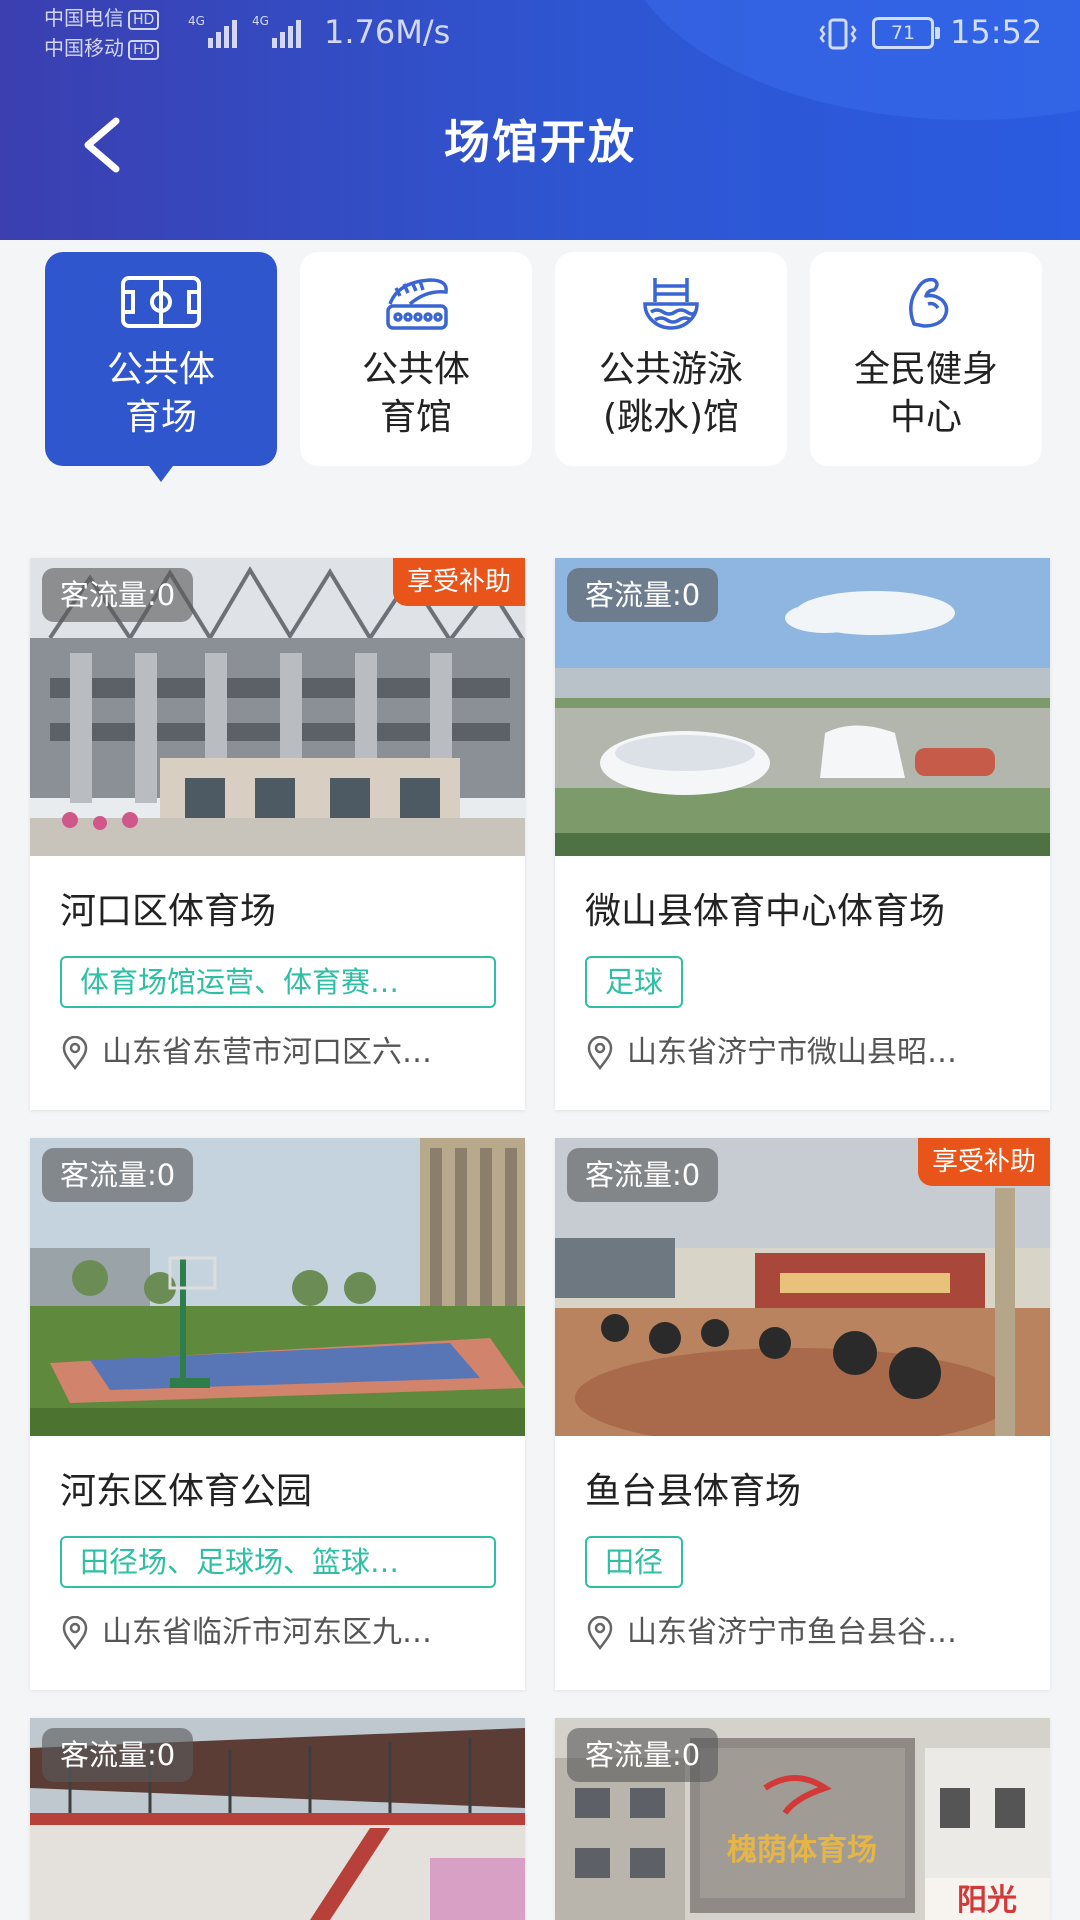  What do you see at coordinates (996, 32) in the screenshot?
I see `clock: 15:52` at bounding box center [996, 32].